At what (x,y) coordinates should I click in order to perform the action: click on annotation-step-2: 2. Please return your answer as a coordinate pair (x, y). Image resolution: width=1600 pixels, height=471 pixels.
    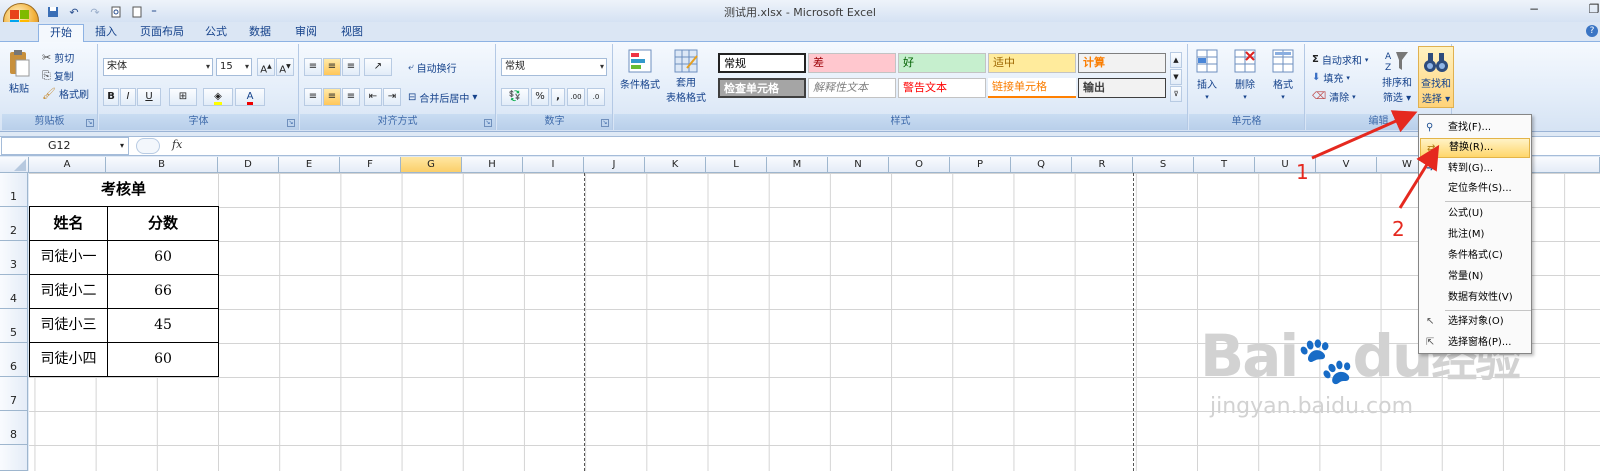
    Looking at the image, I should click on (1398, 229).